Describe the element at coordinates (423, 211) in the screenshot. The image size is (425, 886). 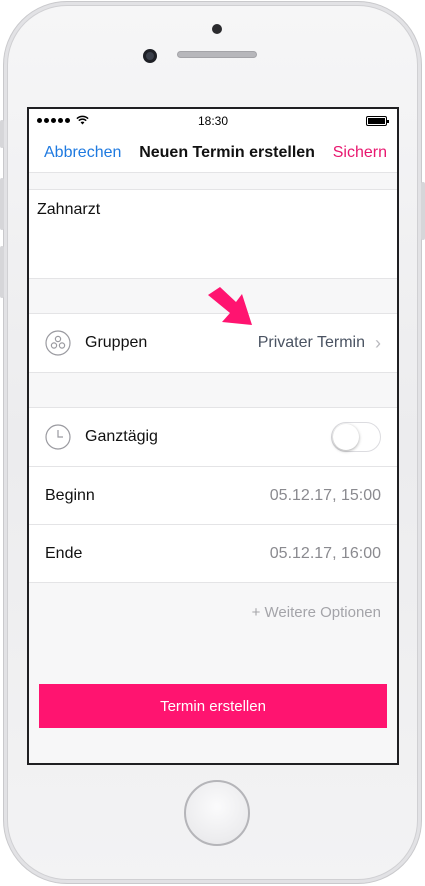
I see `power-button` at that location.